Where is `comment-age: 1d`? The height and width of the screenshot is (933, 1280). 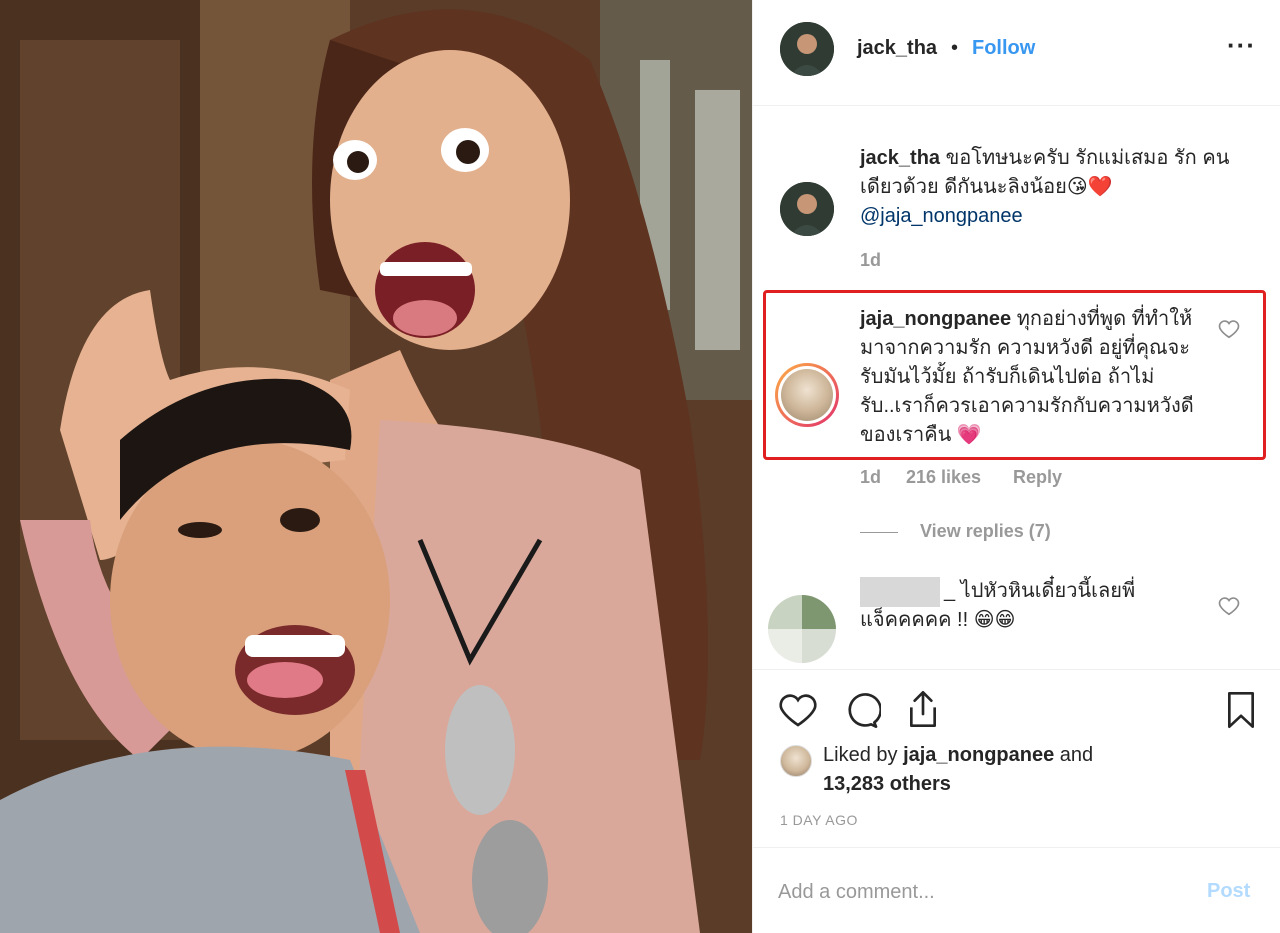
comment-age: 1d is located at coordinates (871, 477).